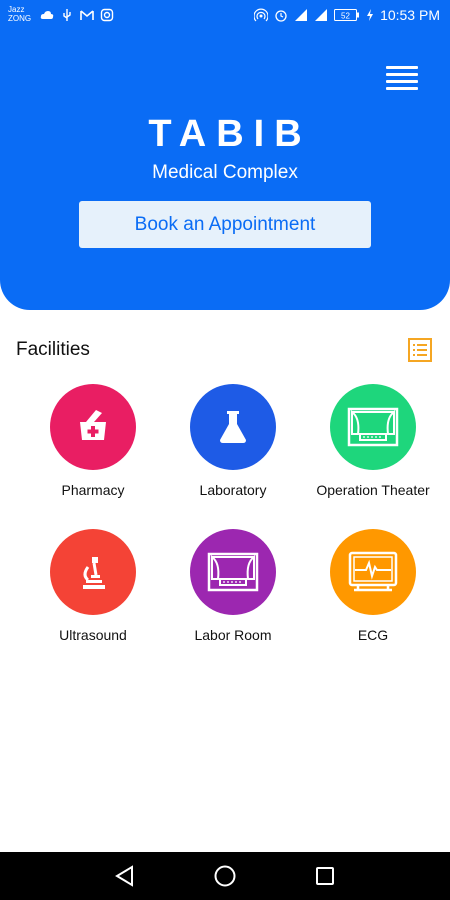 Image resolution: width=450 pixels, height=900 pixels. Describe the element at coordinates (233, 572) in the screenshot. I see `stage-curtain-icon` at that location.